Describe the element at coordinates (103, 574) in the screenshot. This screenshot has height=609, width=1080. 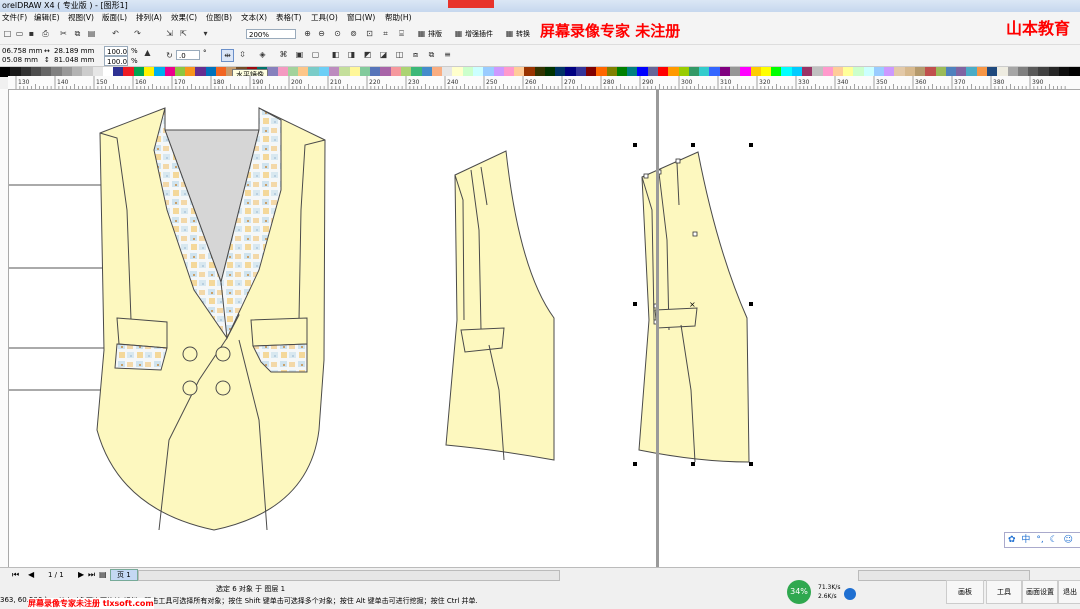
I see `add-page-icon: ▤` at that location.